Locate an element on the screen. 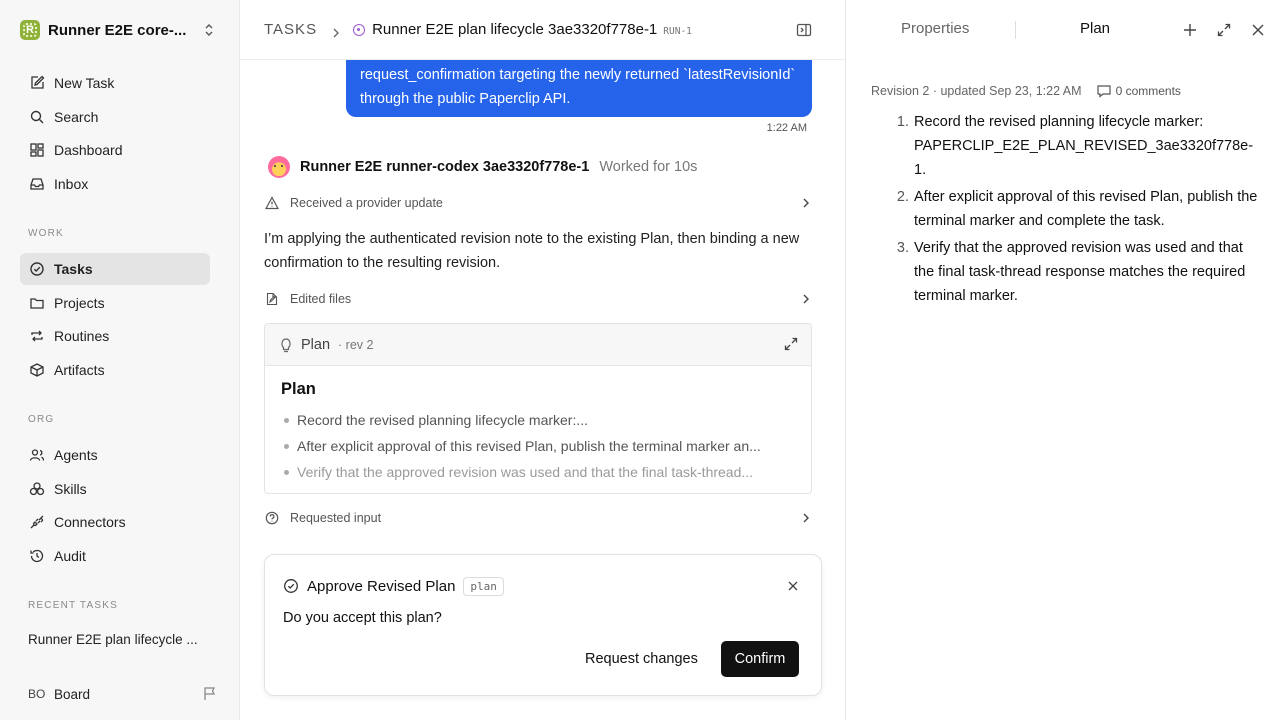  comment-icon is located at coordinates (1104, 91).